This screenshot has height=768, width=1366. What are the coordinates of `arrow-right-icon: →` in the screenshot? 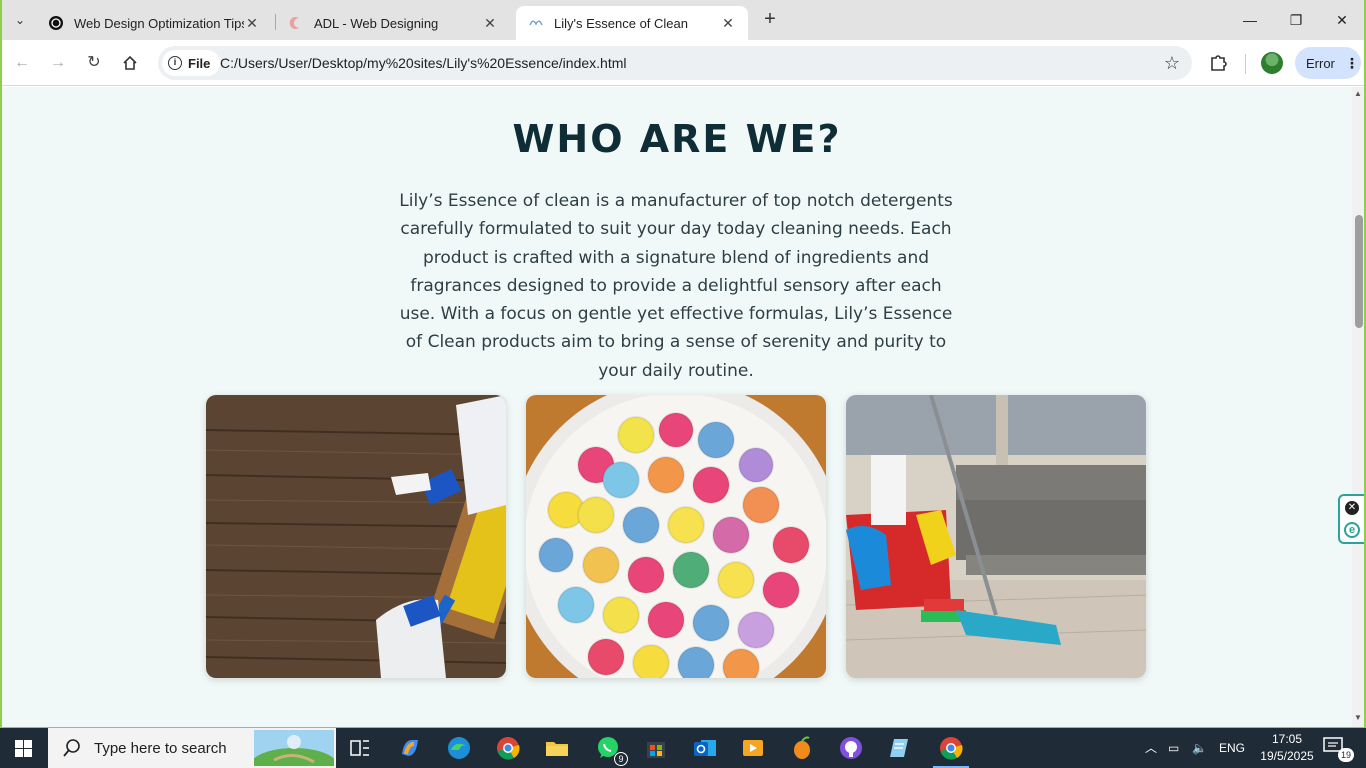 It's located at (58, 62).